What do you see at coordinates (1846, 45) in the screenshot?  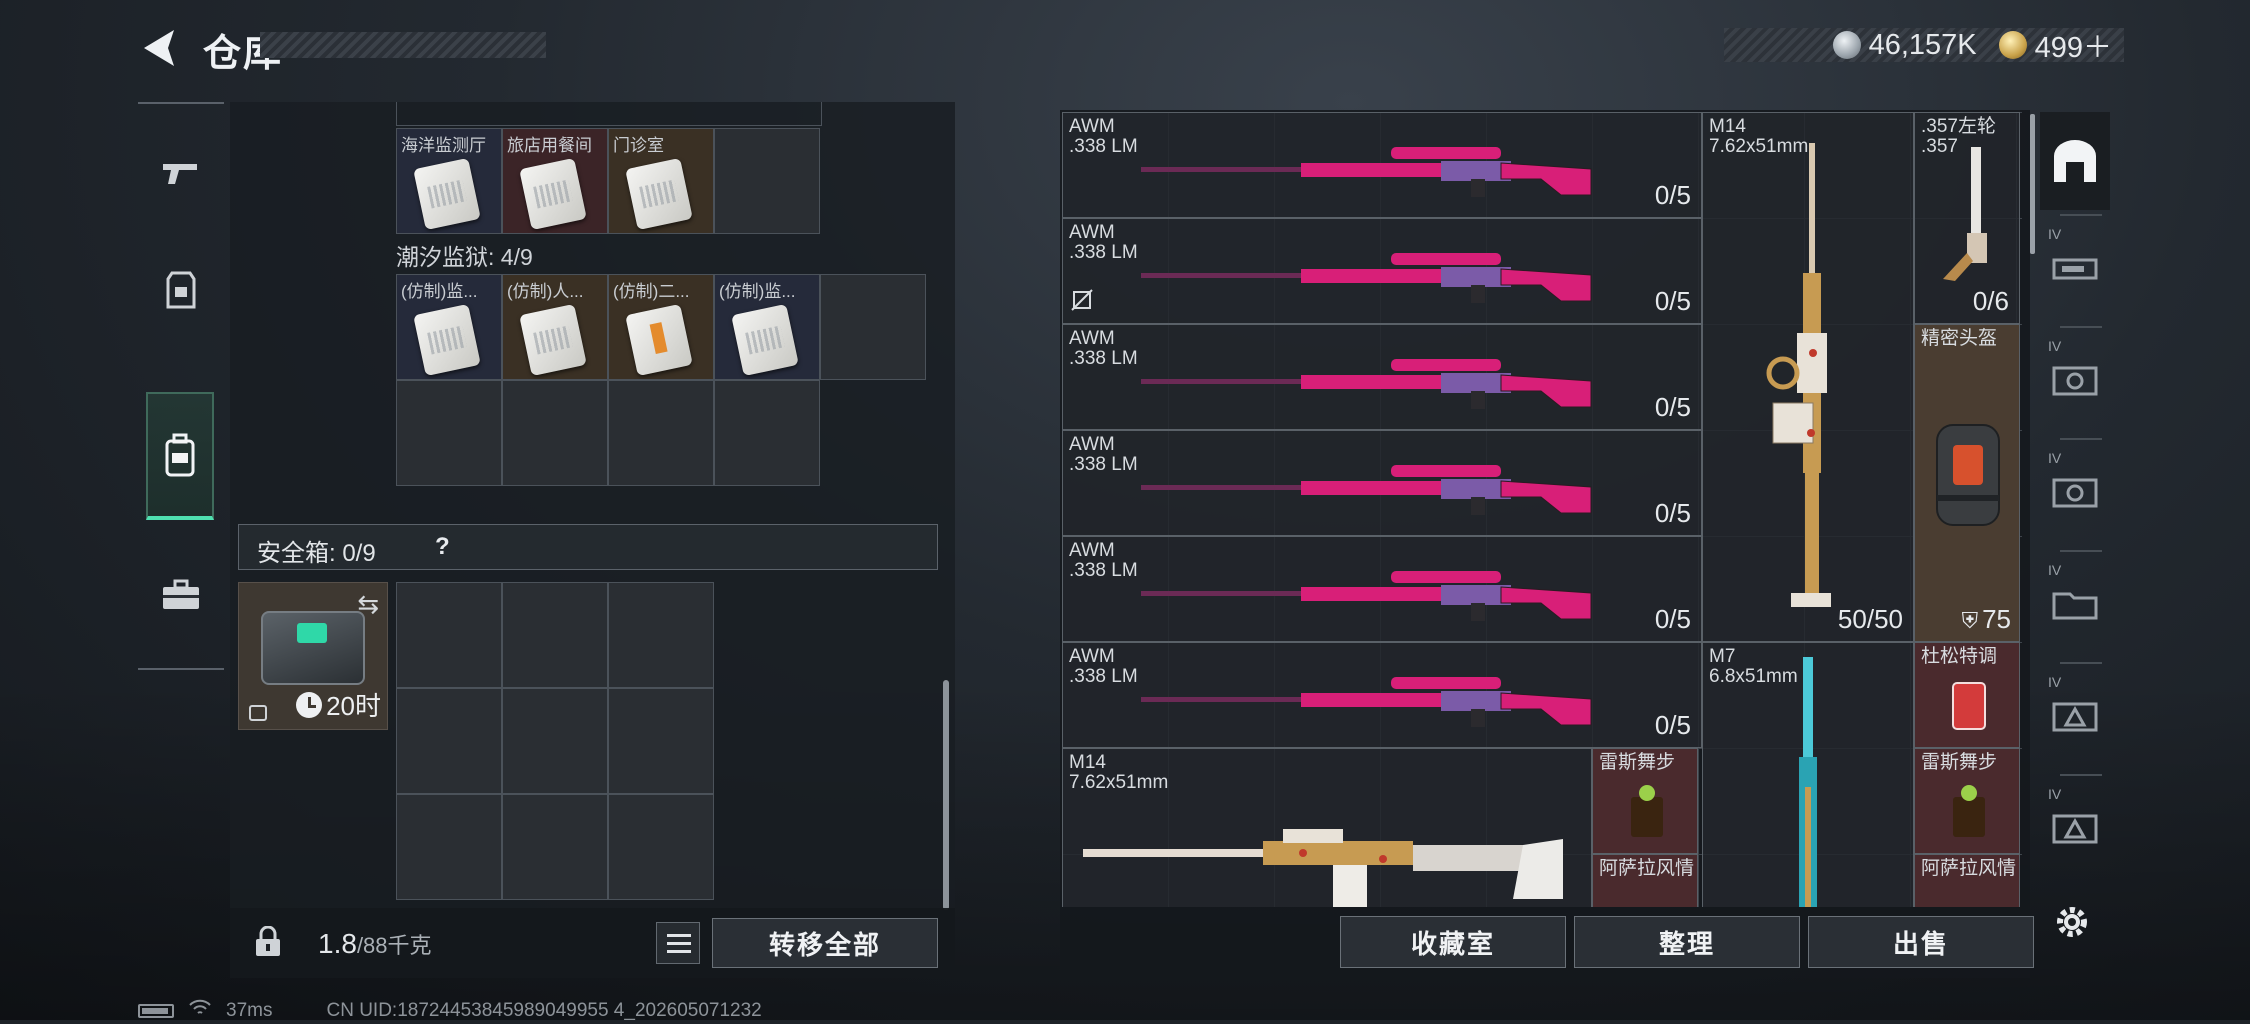 I see `silver-coin-icon` at bounding box center [1846, 45].